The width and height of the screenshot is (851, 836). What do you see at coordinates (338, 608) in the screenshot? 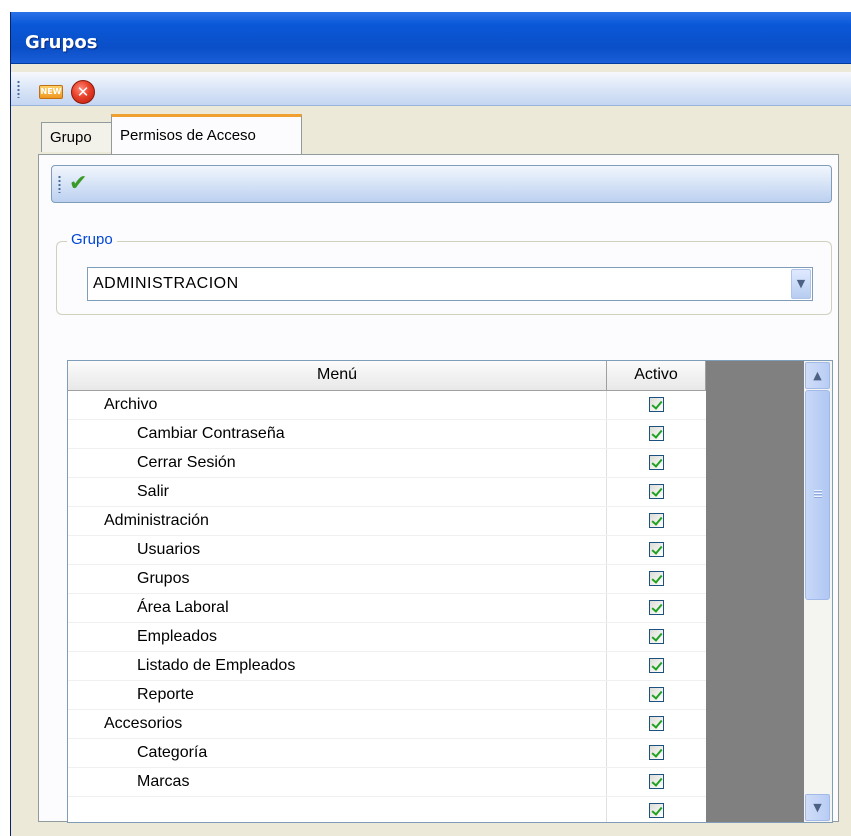
I see `menu-item-label: Área Laboral` at bounding box center [338, 608].